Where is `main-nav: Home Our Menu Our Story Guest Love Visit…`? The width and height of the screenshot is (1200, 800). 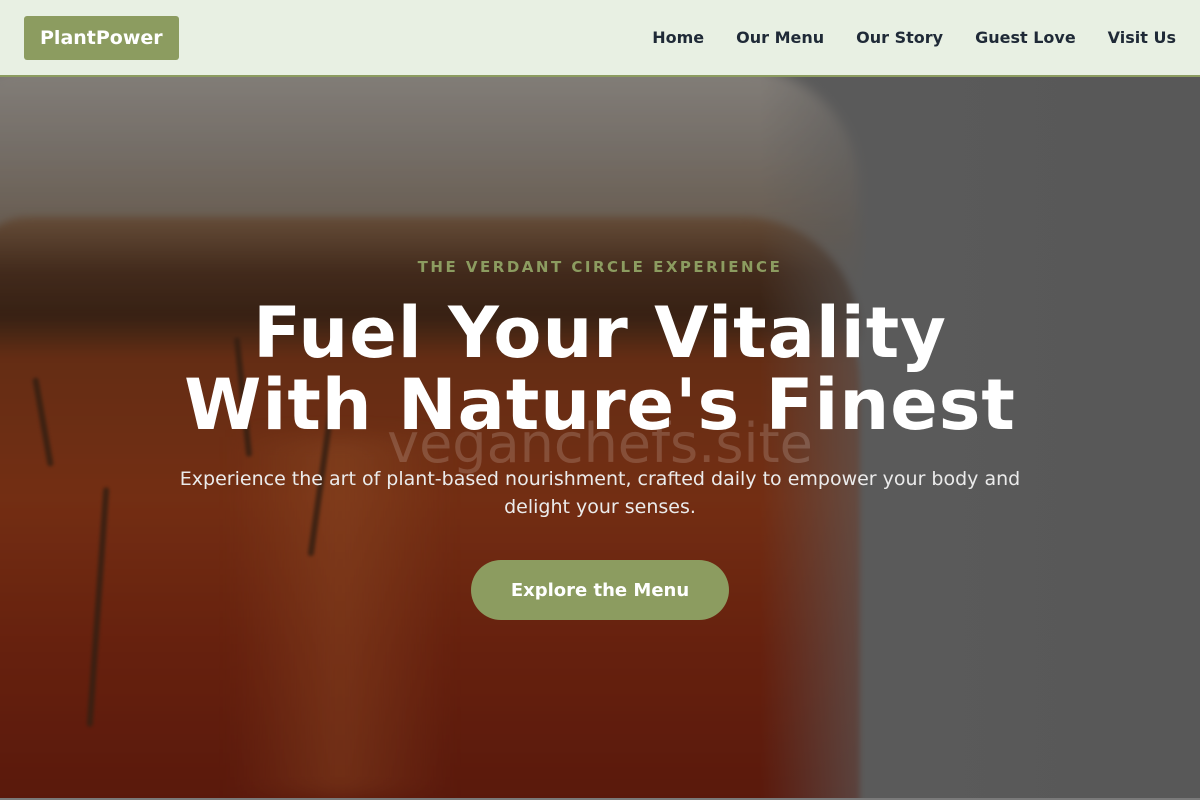
main-nav: Home Our Menu Our Story Guest Love Visit… is located at coordinates (914, 37).